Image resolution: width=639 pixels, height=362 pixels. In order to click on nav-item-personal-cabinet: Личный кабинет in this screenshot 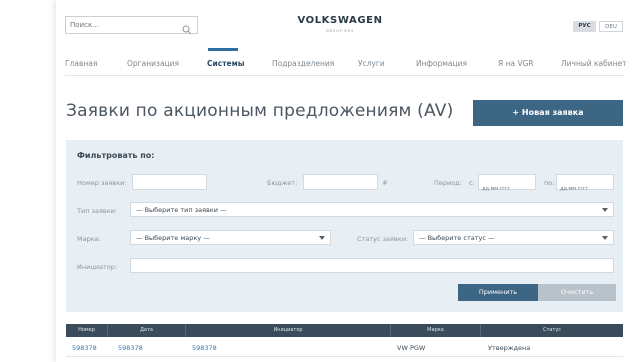, I will do `click(594, 63)`.